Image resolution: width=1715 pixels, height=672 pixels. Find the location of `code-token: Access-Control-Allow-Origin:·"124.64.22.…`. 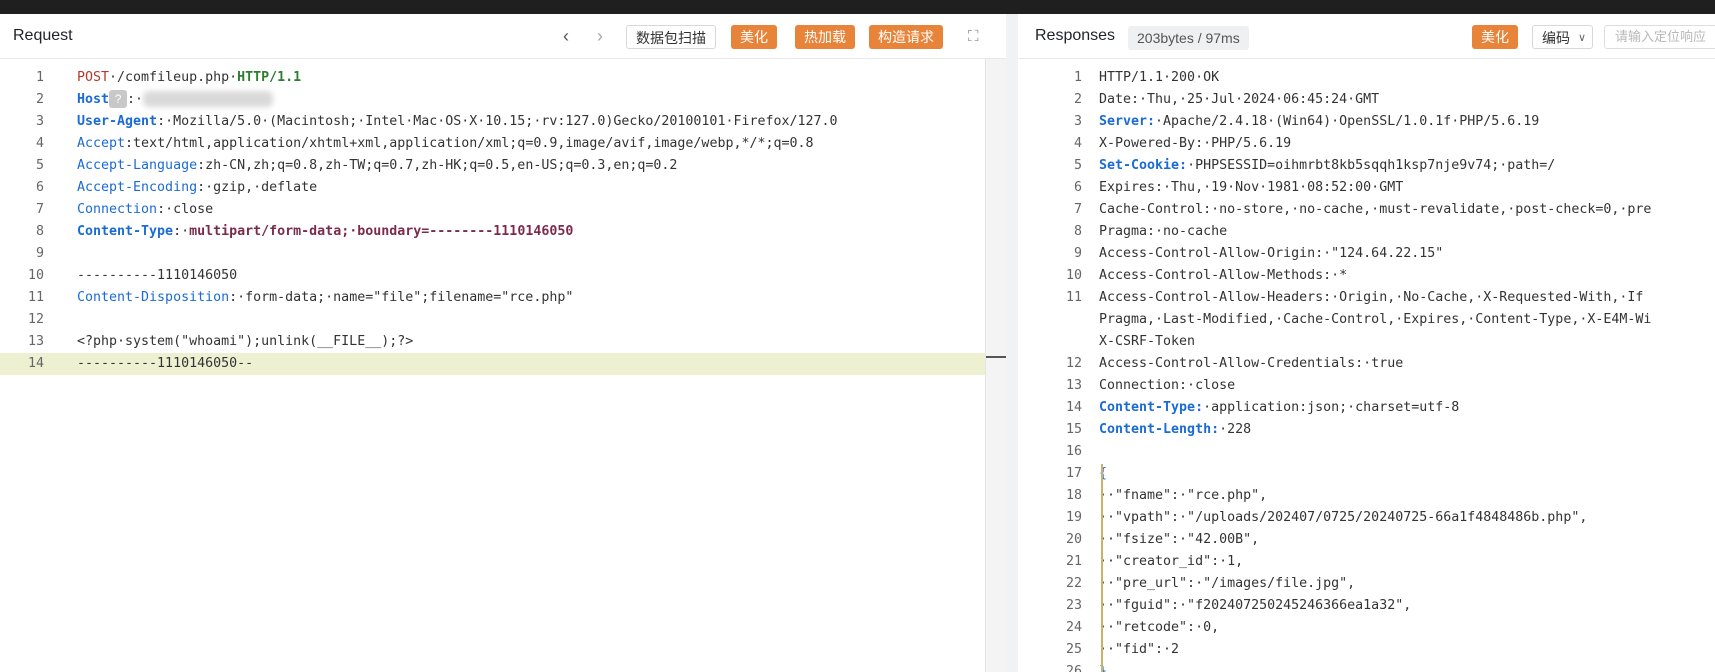

code-token: Access-Control-Allow-Origin:·"124.64.22.… is located at coordinates (1271, 253).